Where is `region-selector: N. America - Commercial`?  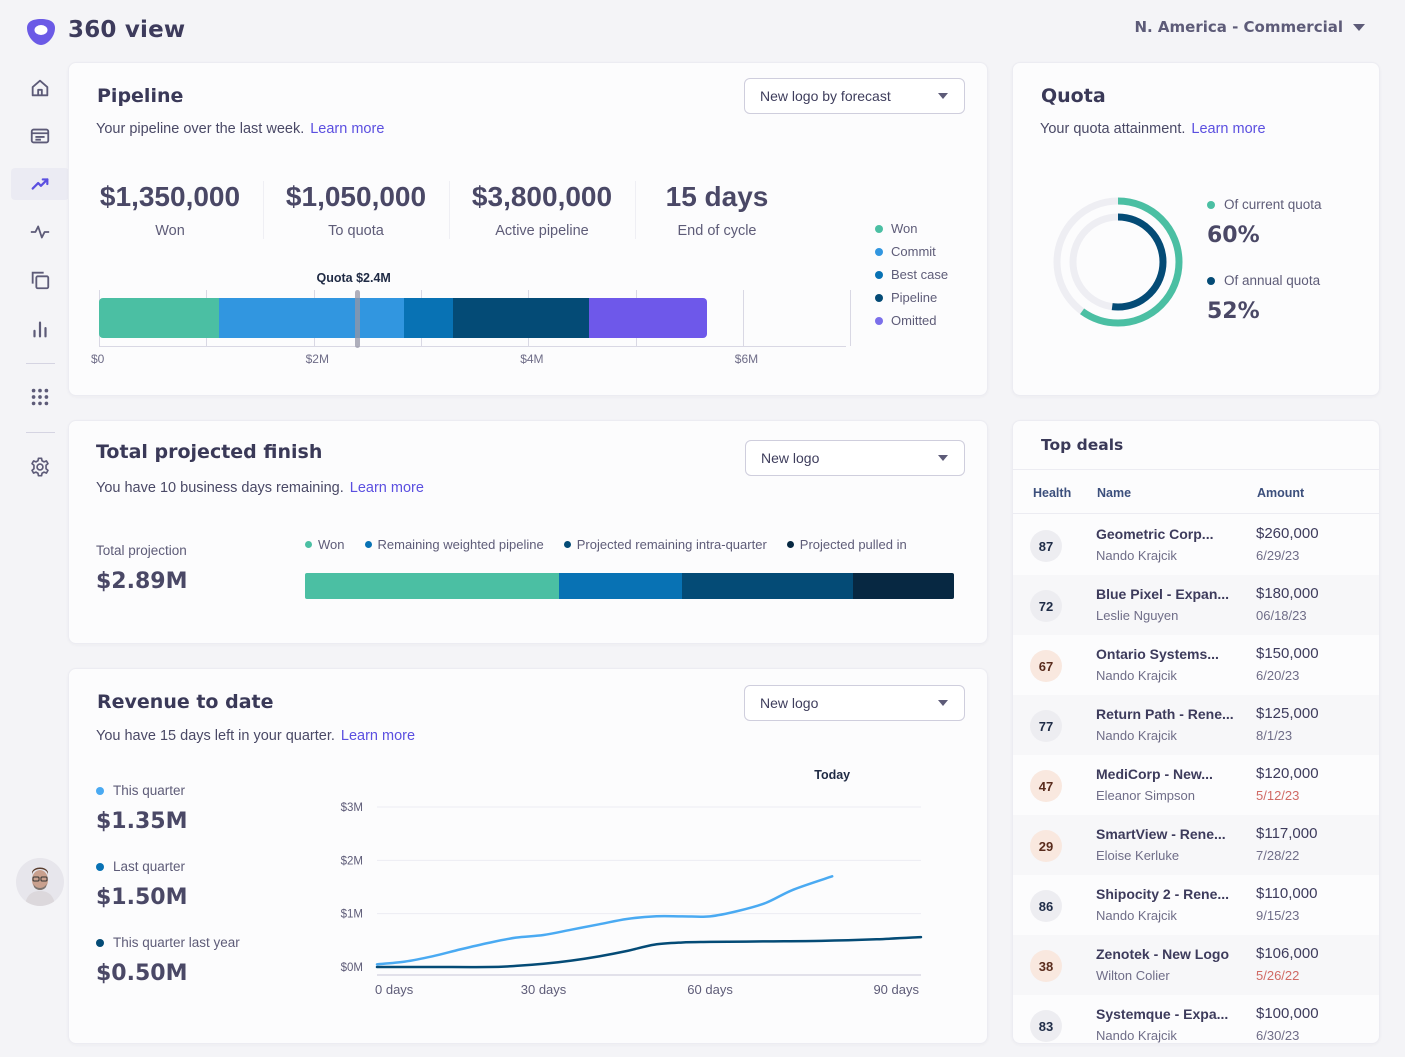 region-selector: N. America - Commercial is located at coordinates (1249, 27).